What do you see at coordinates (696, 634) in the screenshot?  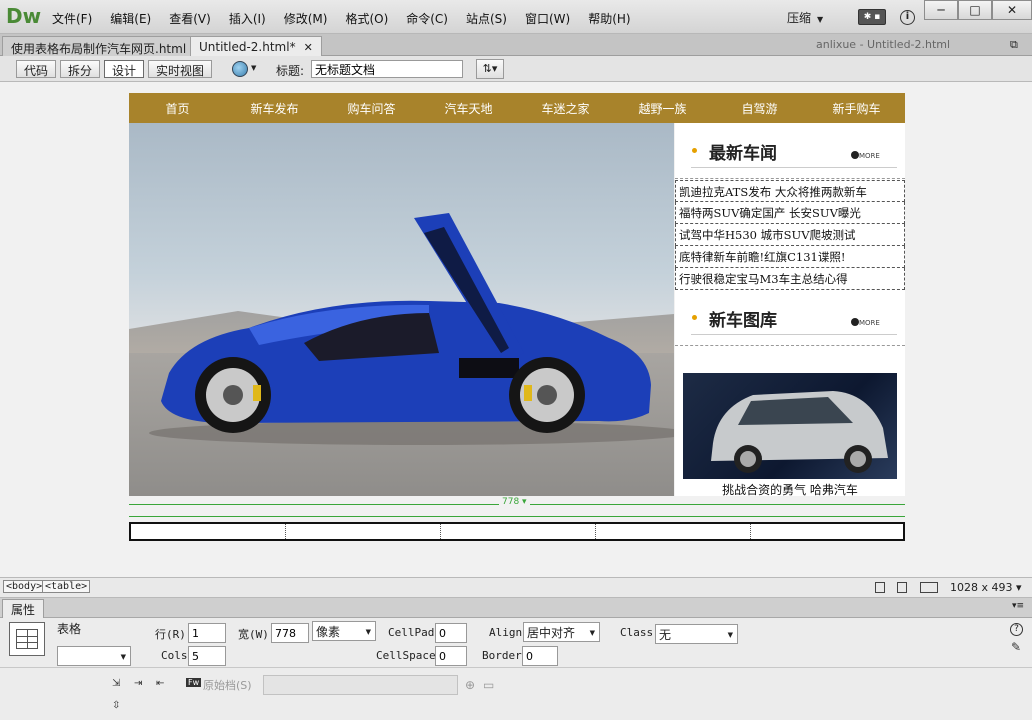 I see `class-select: 无 ▼` at bounding box center [696, 634].